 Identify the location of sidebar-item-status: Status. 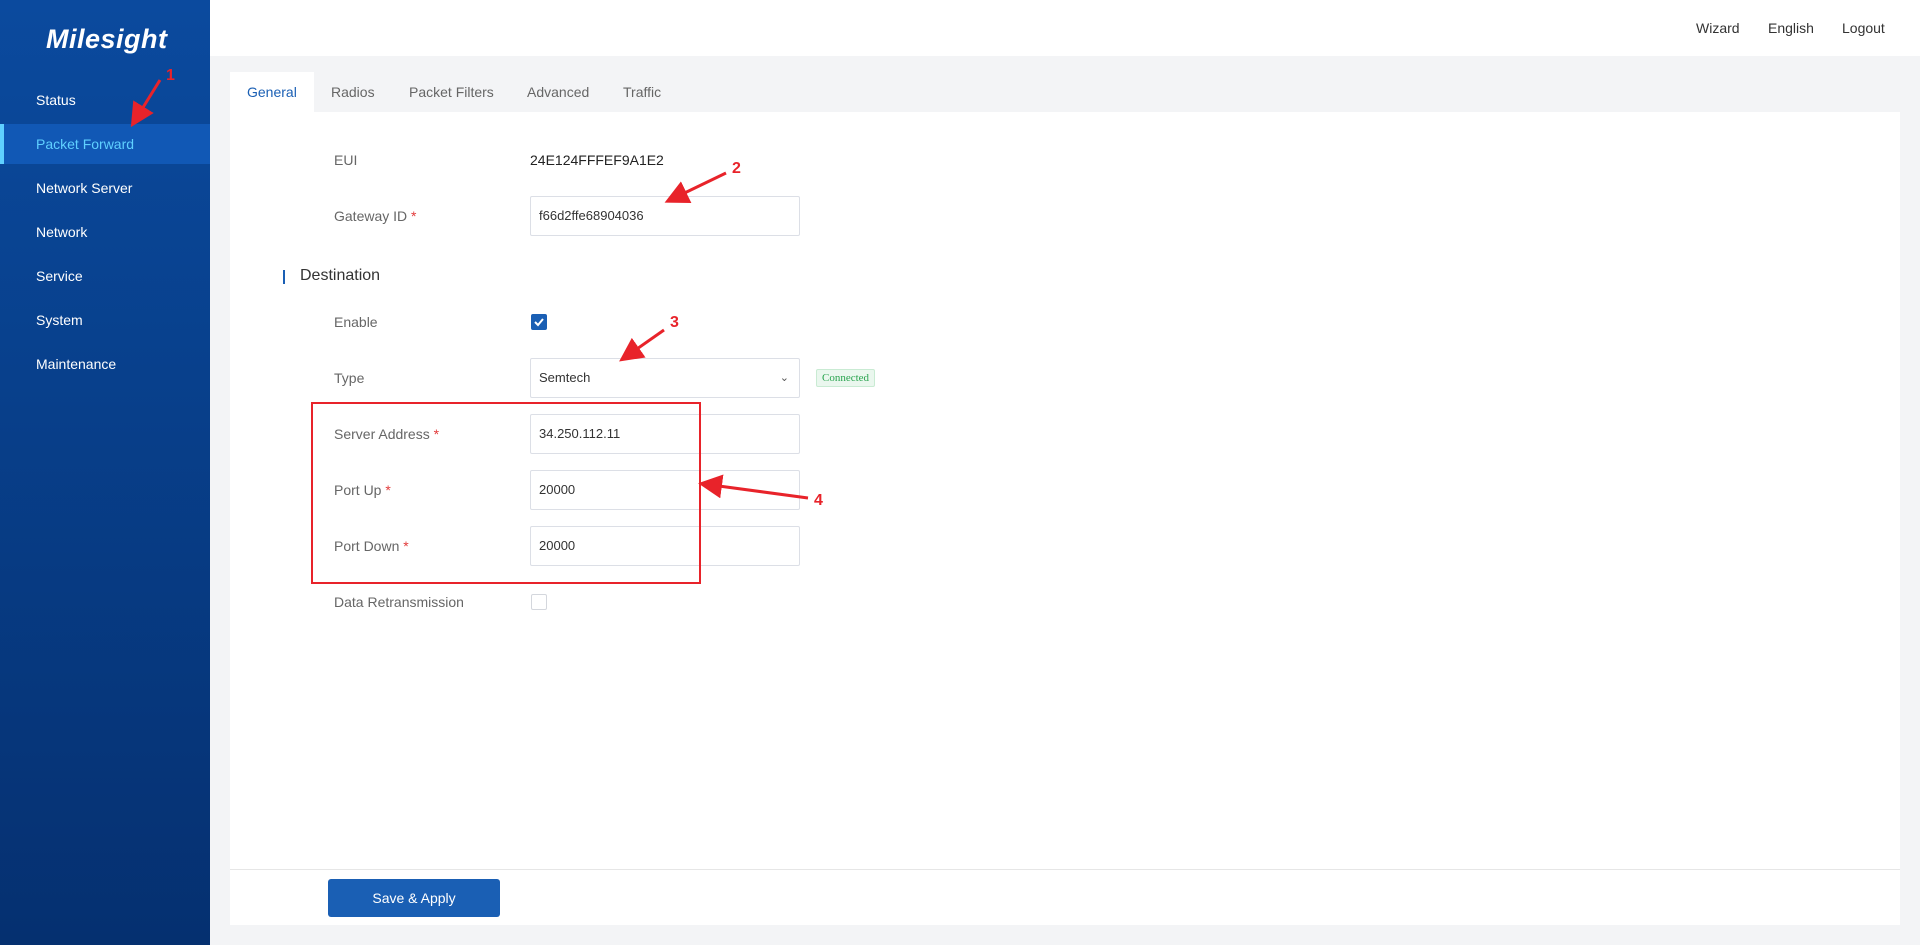
(105, 100).